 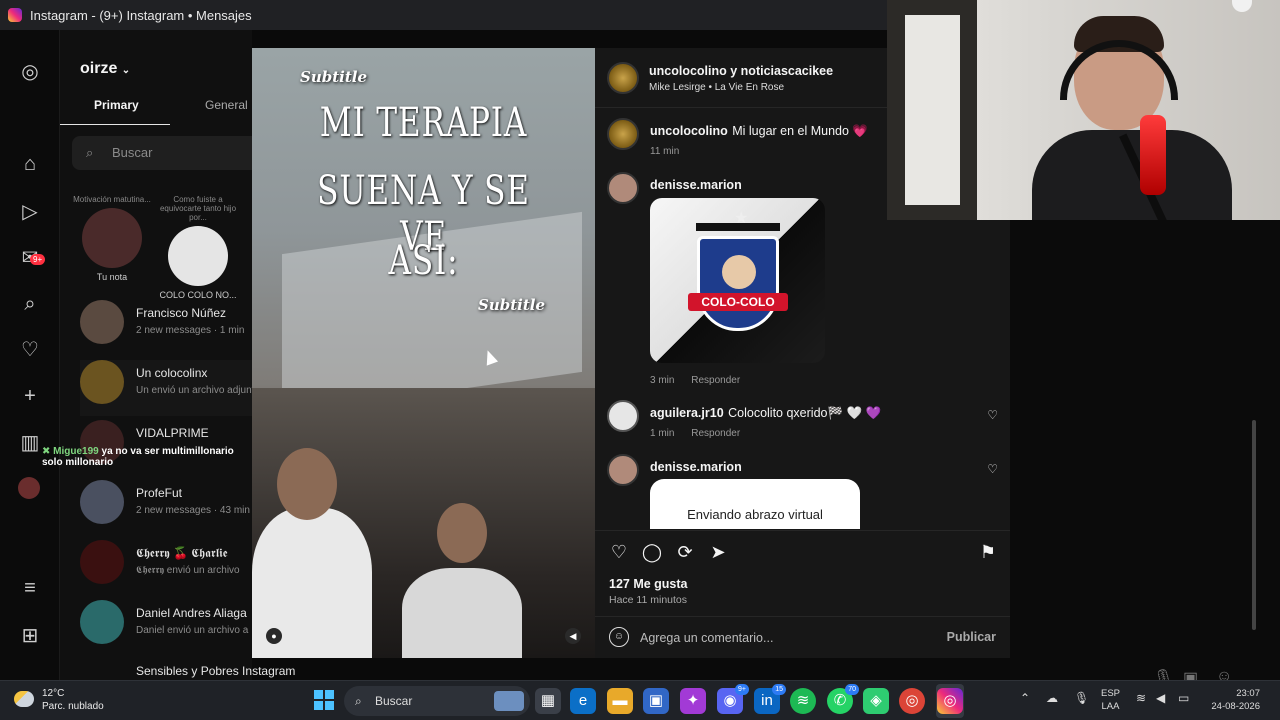 I want to click on apps-icon: ⊞, so click(x=30, y=636).